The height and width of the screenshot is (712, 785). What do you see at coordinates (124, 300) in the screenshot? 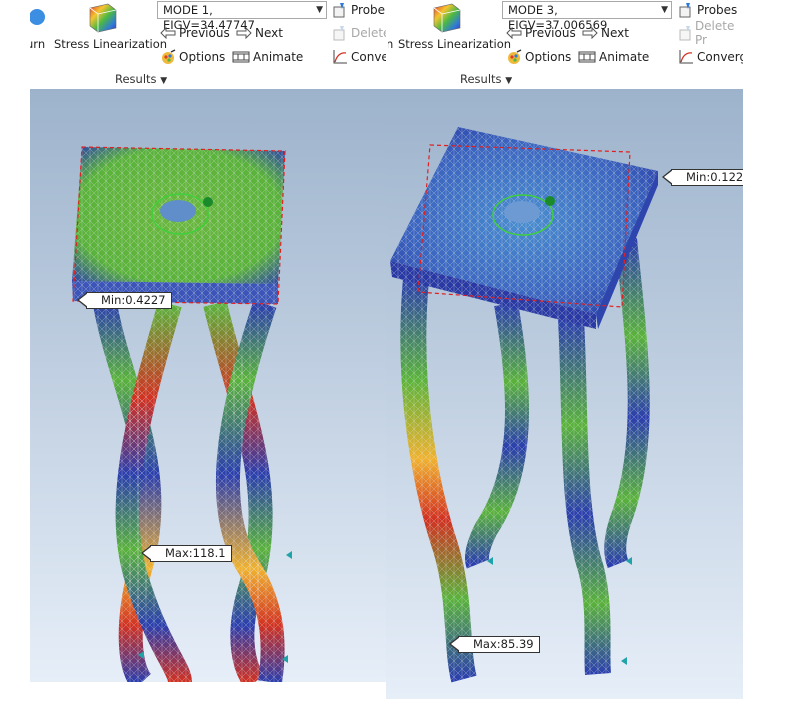
I see `min-value-callout: Min:0.4227` at bounding box center [124, 300].